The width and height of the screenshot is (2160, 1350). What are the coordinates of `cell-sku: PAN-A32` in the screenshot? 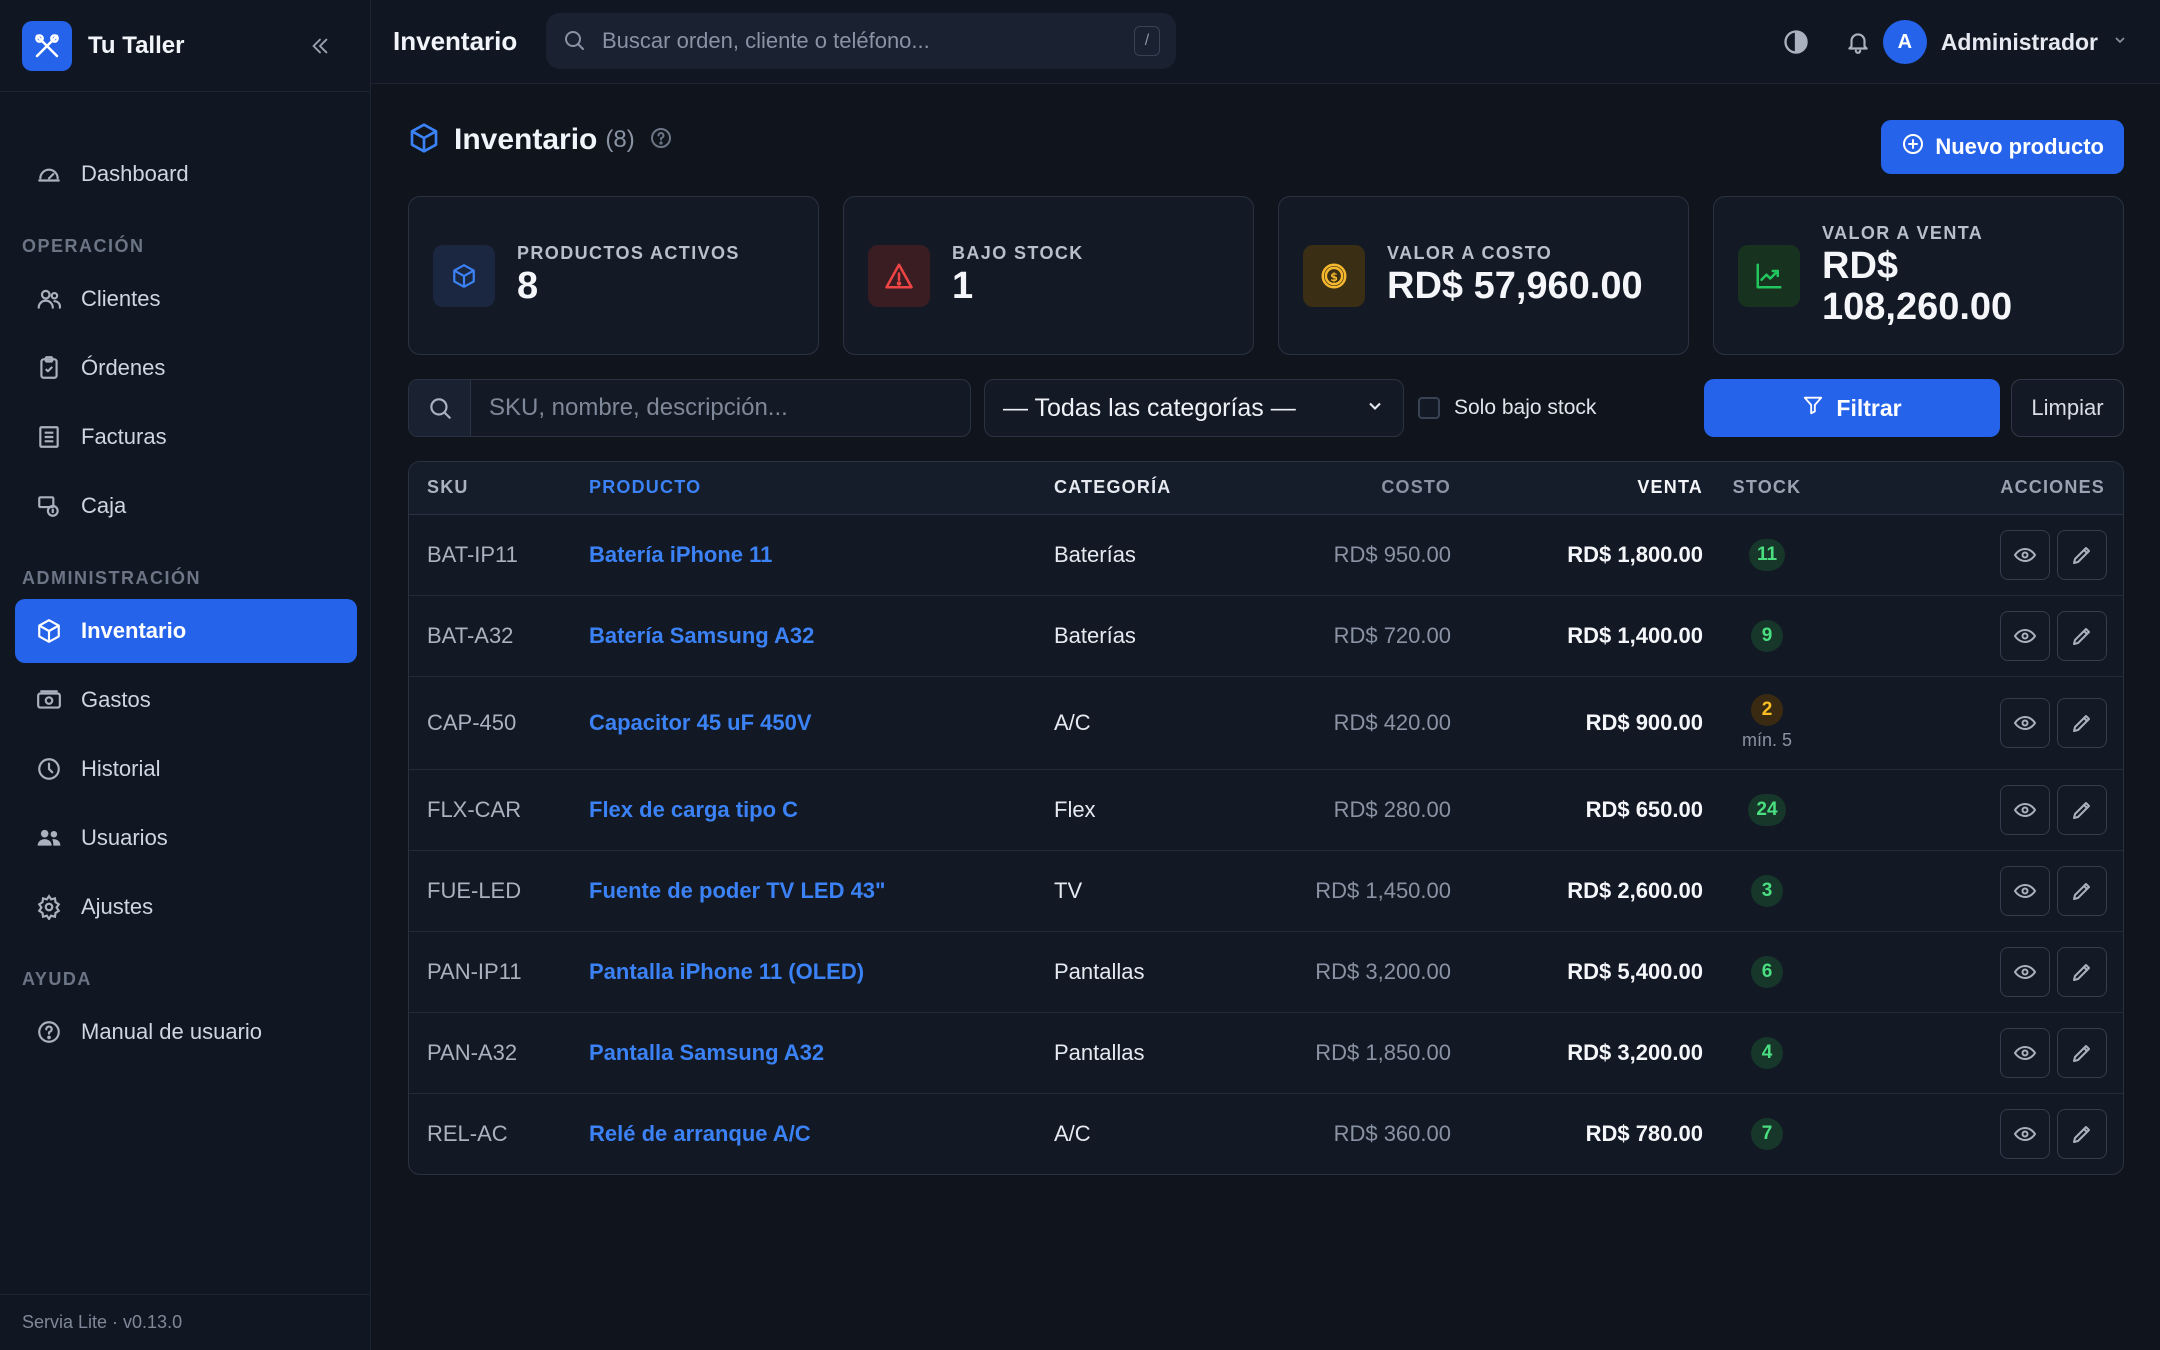 It's located at (499, 1053).